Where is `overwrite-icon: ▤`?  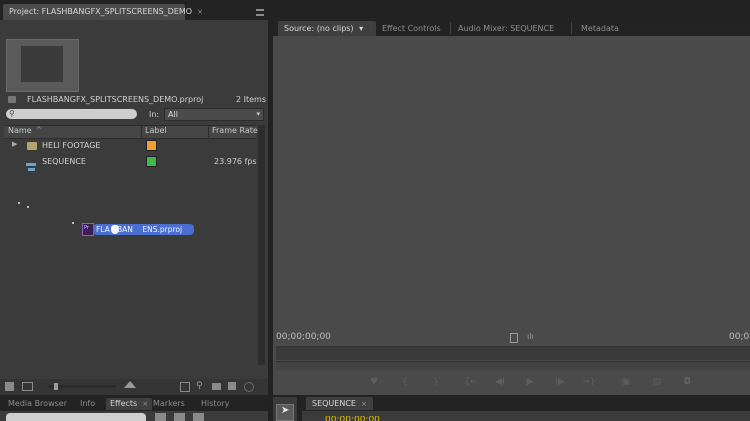
overwrite-icon: ▤ is located at coordinates (657, 382).